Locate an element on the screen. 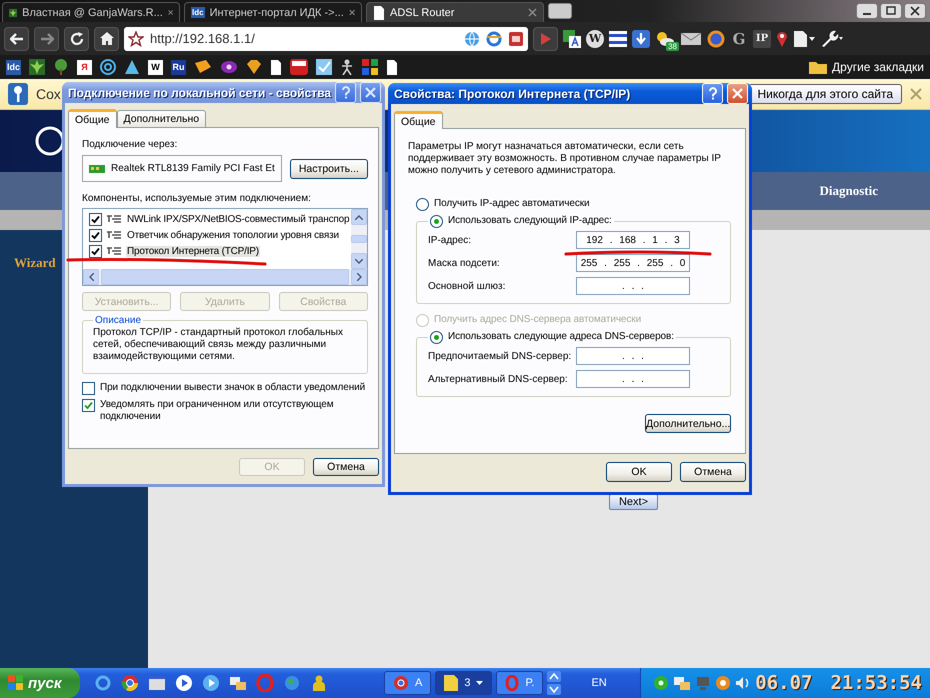 The width and height of the screenshot is (930, 698). checklist-icon is located at coordinates (324, 67).